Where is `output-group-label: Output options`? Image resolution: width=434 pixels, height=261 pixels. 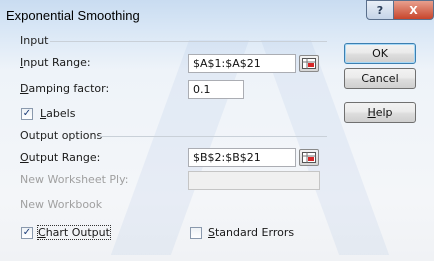 output-group-label: Output options is located at coordinates (61, 135).